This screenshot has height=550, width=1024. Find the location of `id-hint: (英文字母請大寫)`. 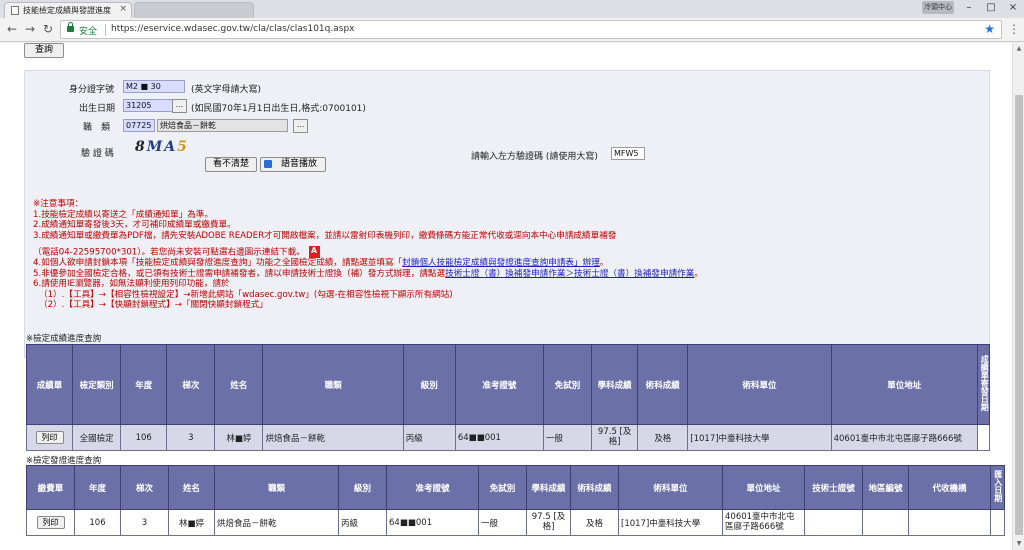

id-hint: (英文字母請大寫) is located at coordinates (226, 90).